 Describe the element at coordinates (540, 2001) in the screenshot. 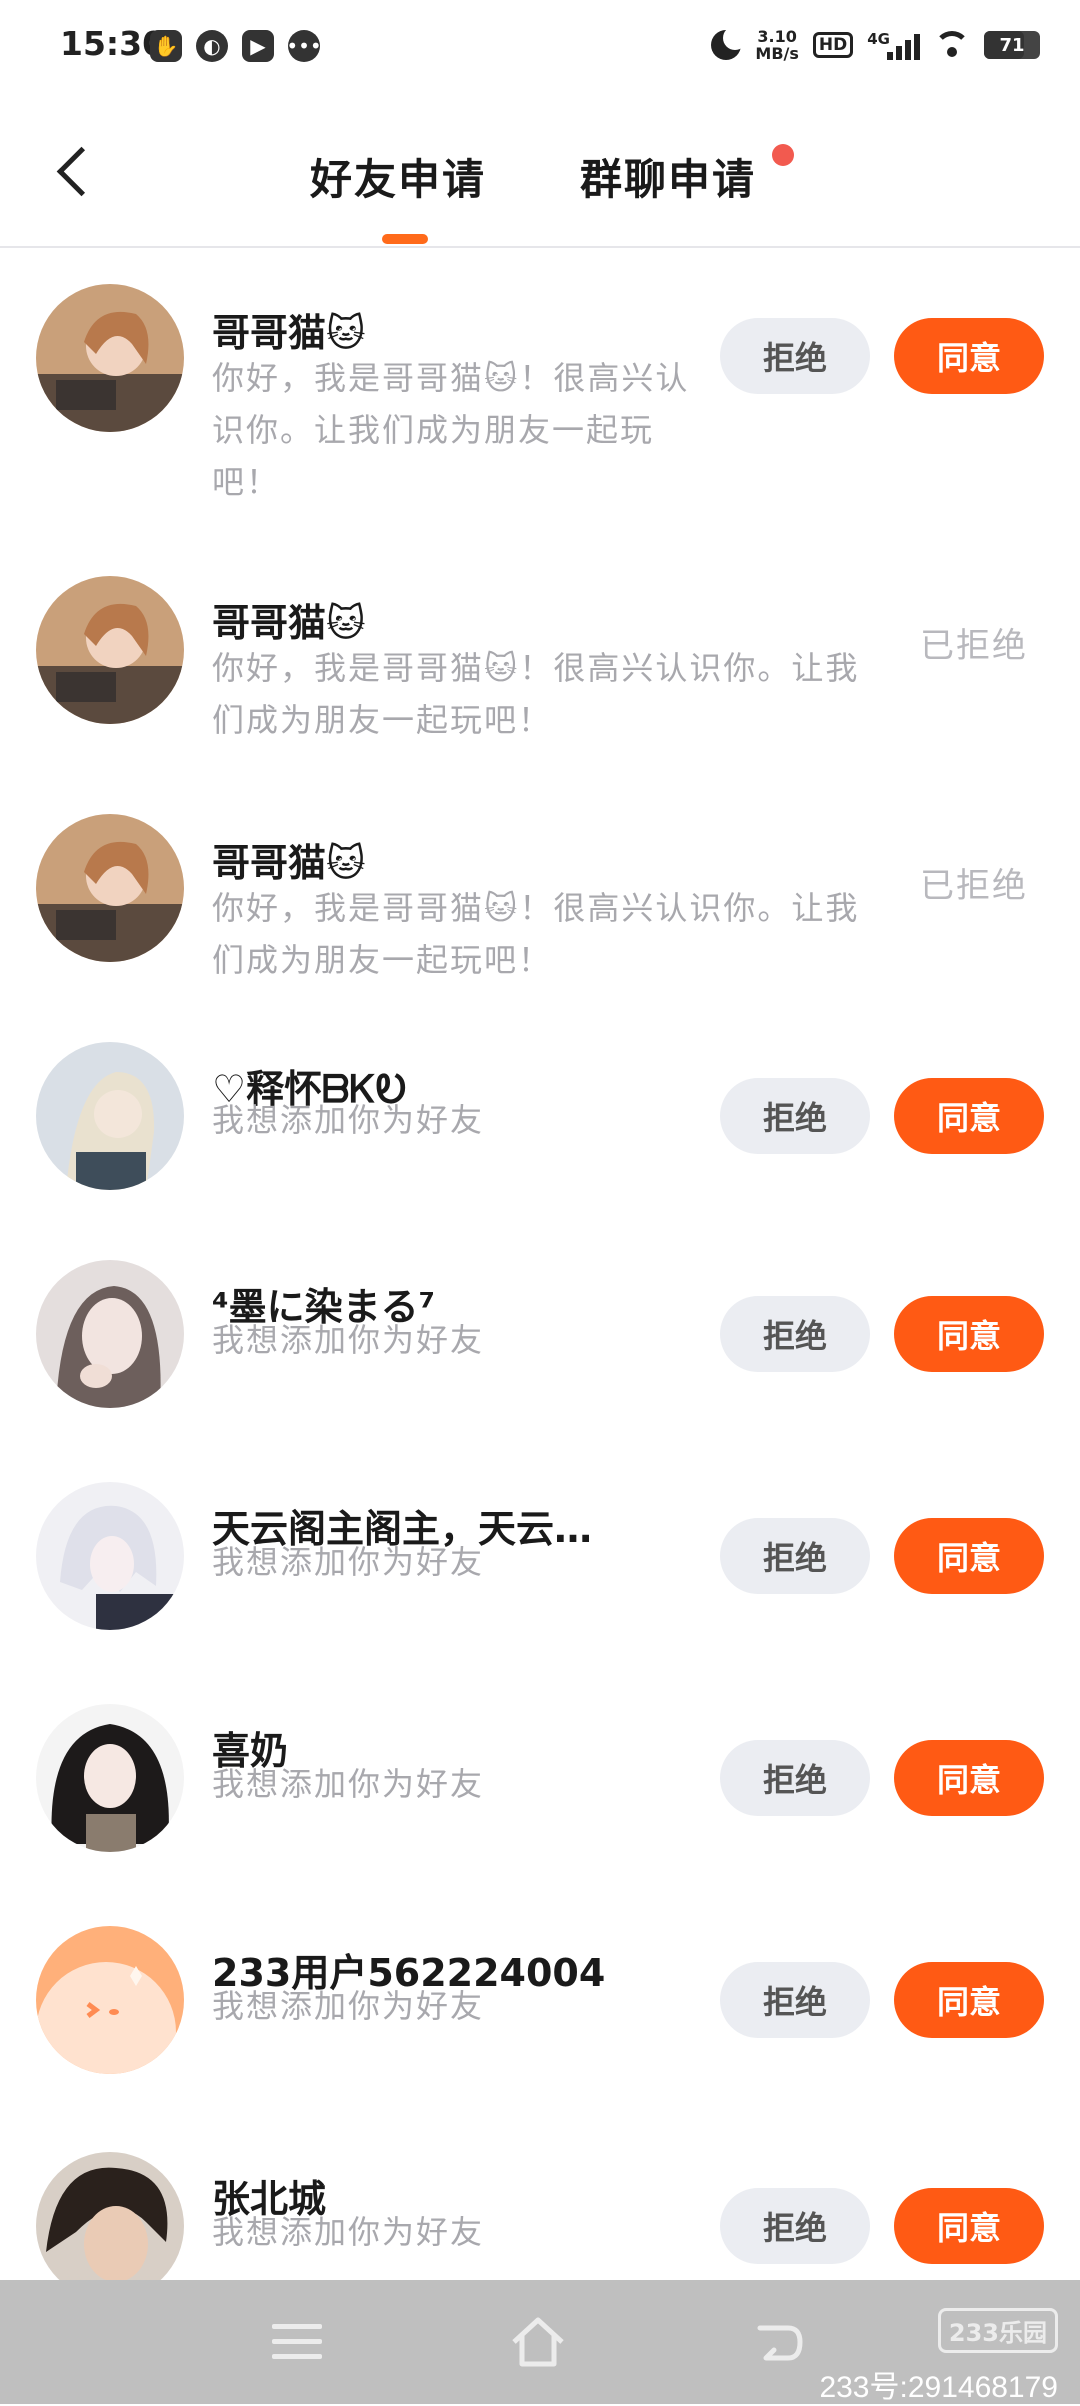

I see `list-item: 233用户562224004 我想添加你为好友 拒绝 同意` at that location.